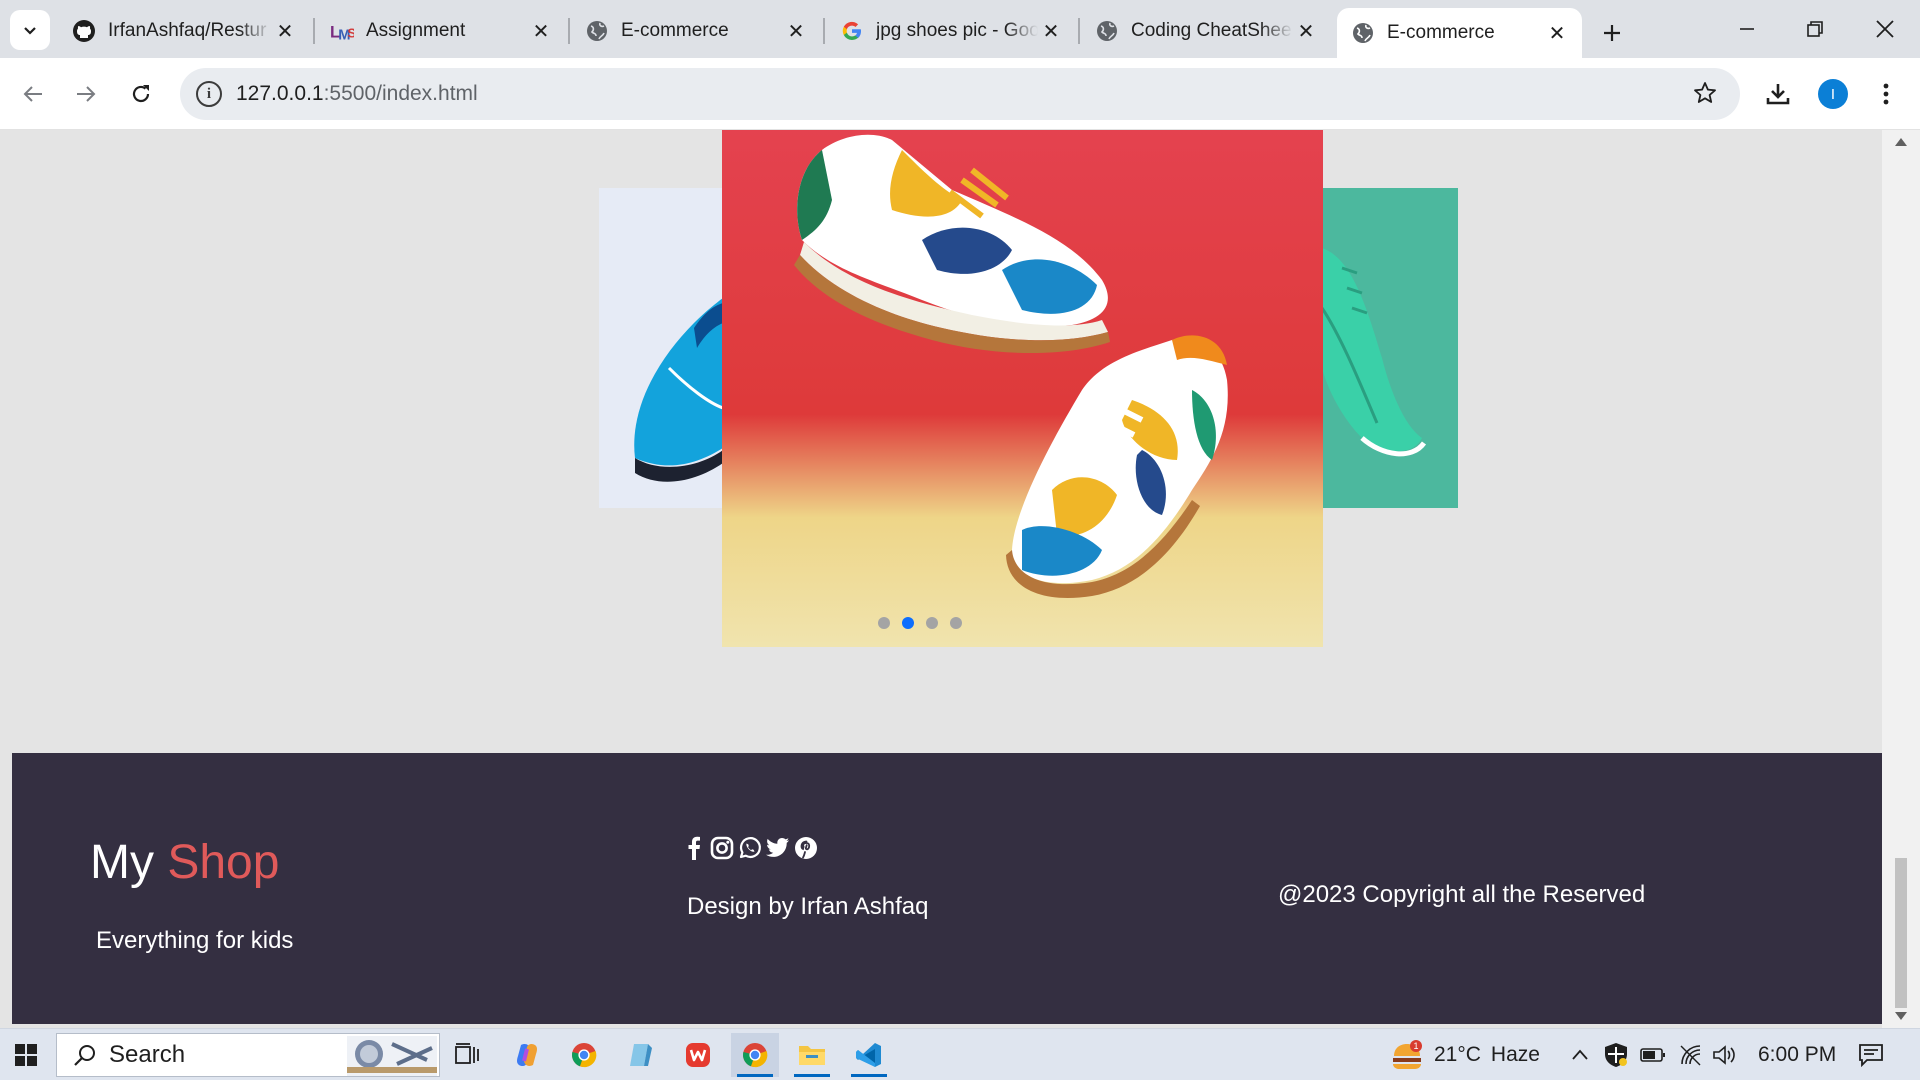  I want to click on pinterest-icon, so click(806, 848).